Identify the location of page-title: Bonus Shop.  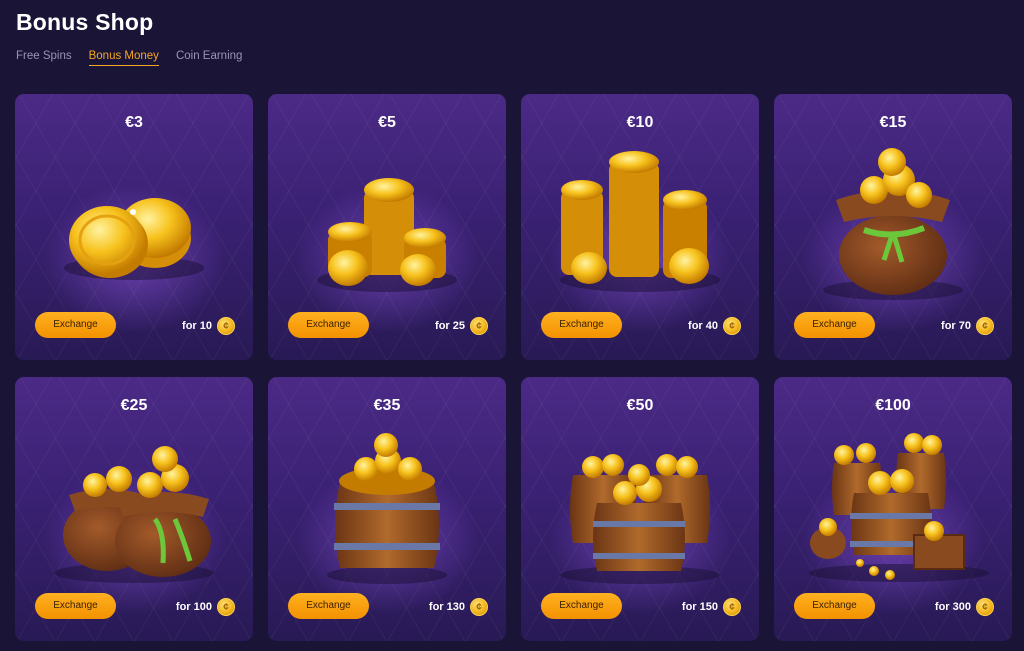
(85, 22).